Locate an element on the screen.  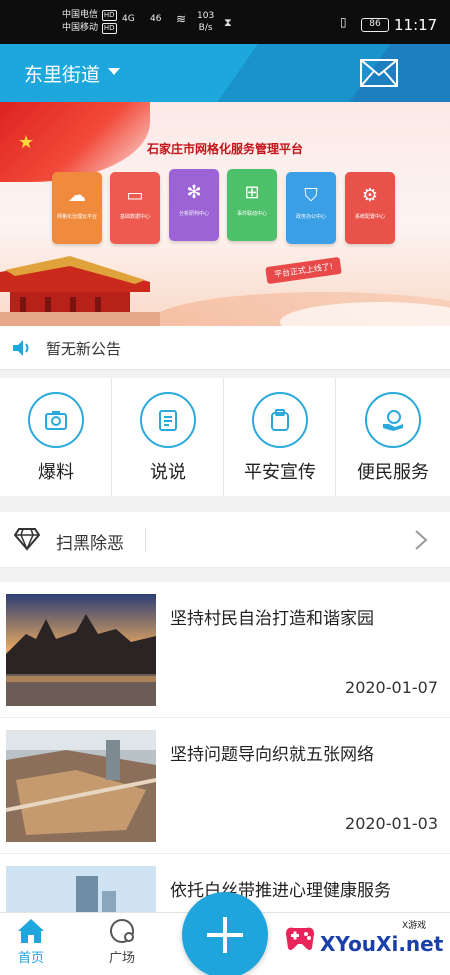
camera-icon is located at coordinates (56, 420).